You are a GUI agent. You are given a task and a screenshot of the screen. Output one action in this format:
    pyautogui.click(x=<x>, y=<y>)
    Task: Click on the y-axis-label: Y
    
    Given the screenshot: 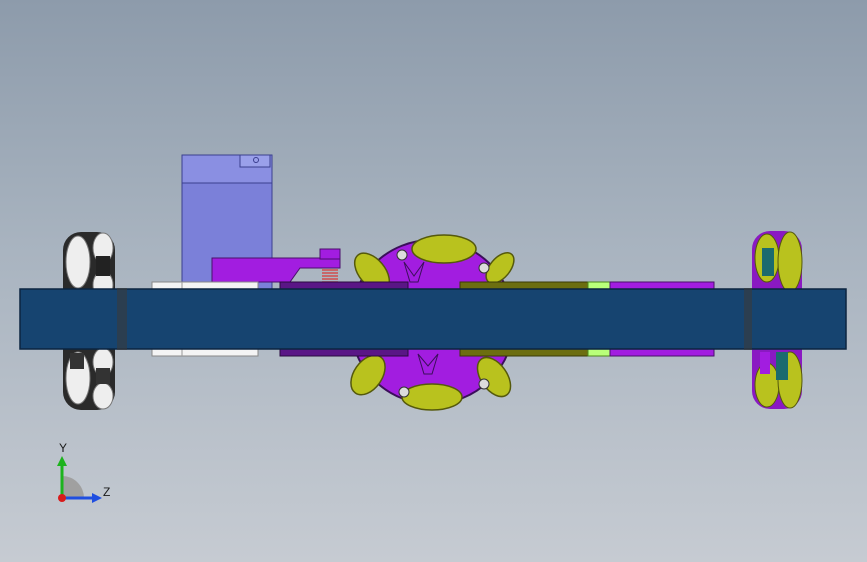 What is the action you would take?
    pyautogui.click(x=63, y=448)
    